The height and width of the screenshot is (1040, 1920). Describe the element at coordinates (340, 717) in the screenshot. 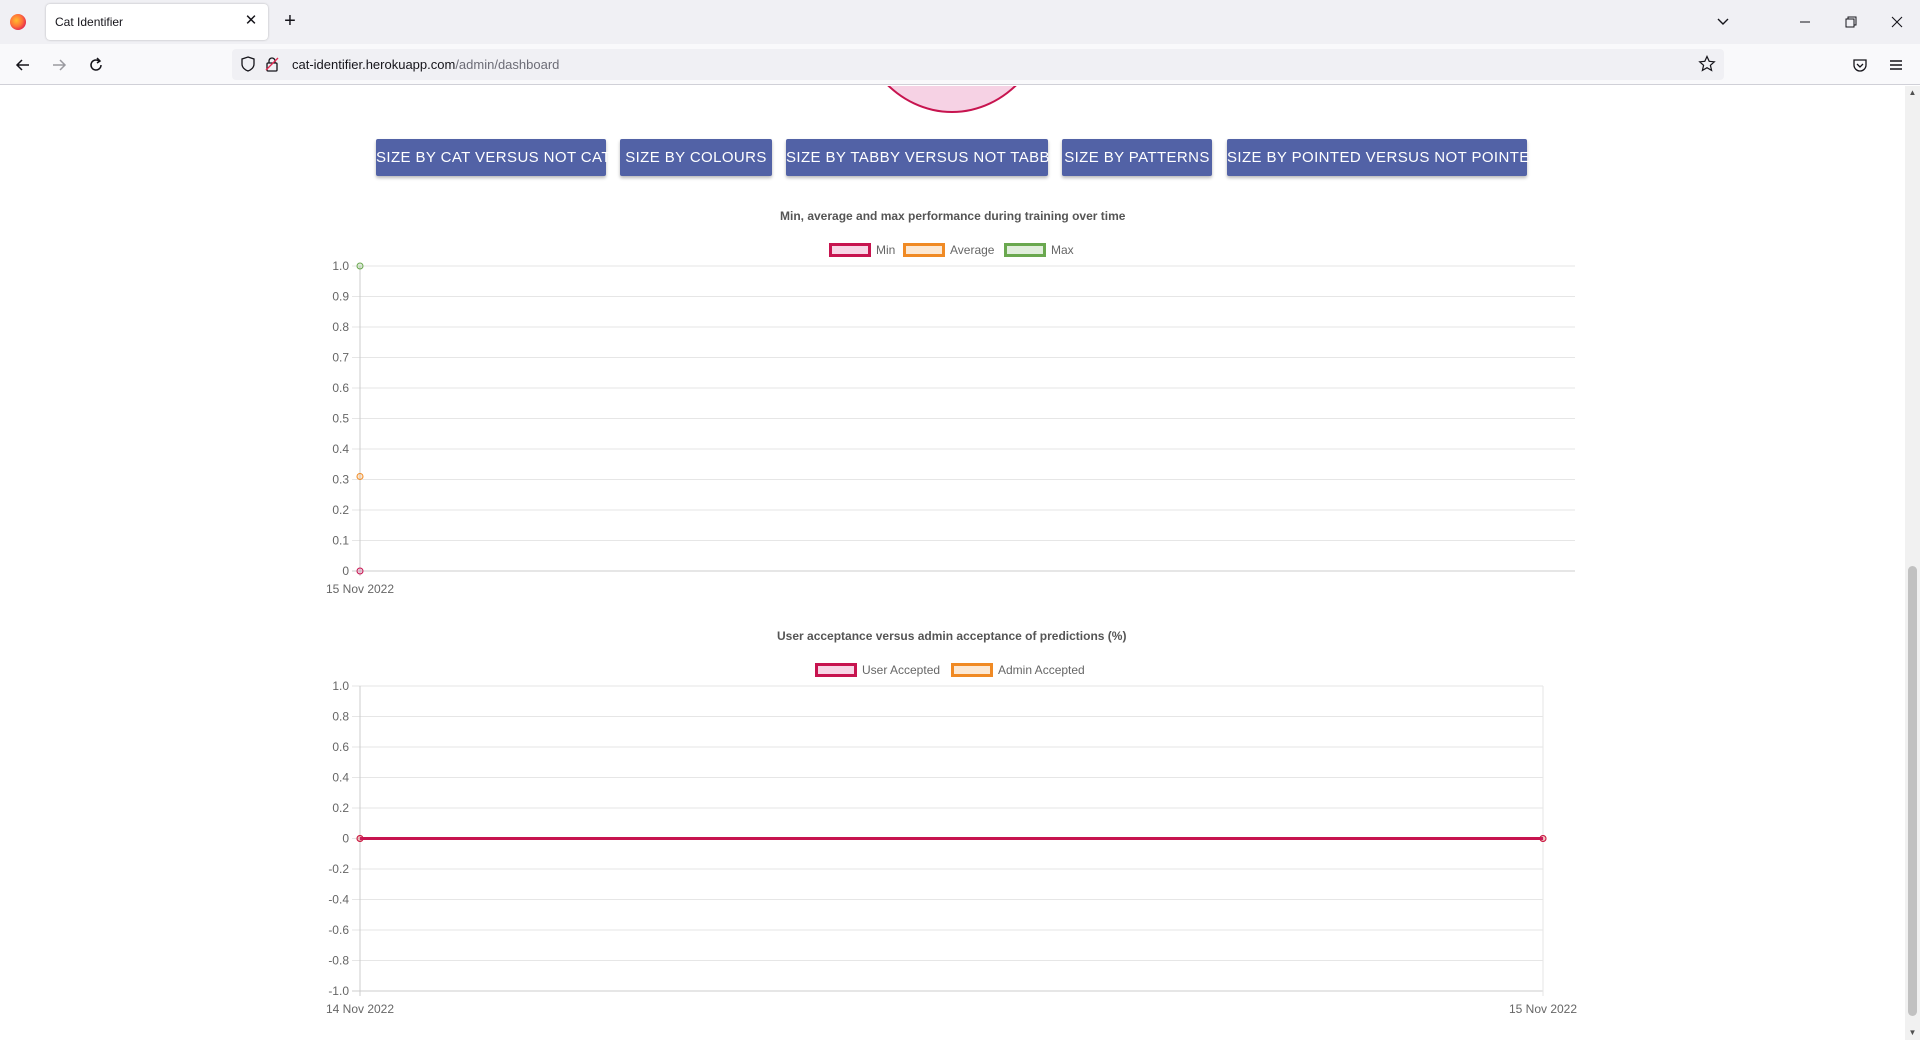

I see `y-tick-label: 0.8` at that location.